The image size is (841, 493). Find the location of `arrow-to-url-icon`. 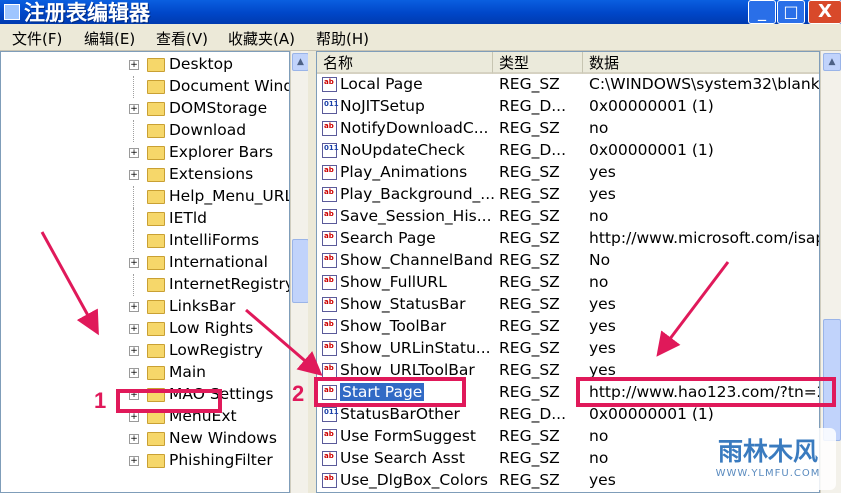

arrow-to-url-icon is located at coordinates (693, 309).